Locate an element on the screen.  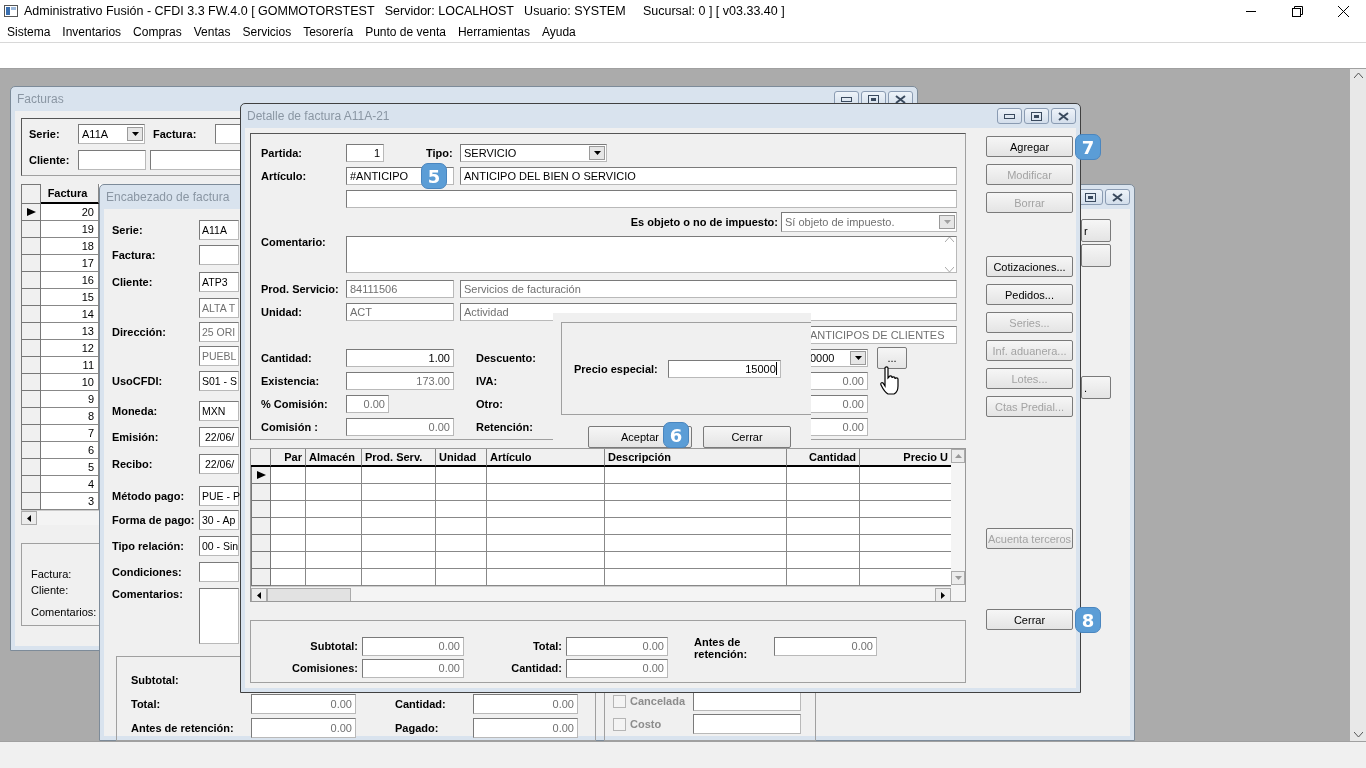
step-badge: 7 is located at coordinates (1088, 147).